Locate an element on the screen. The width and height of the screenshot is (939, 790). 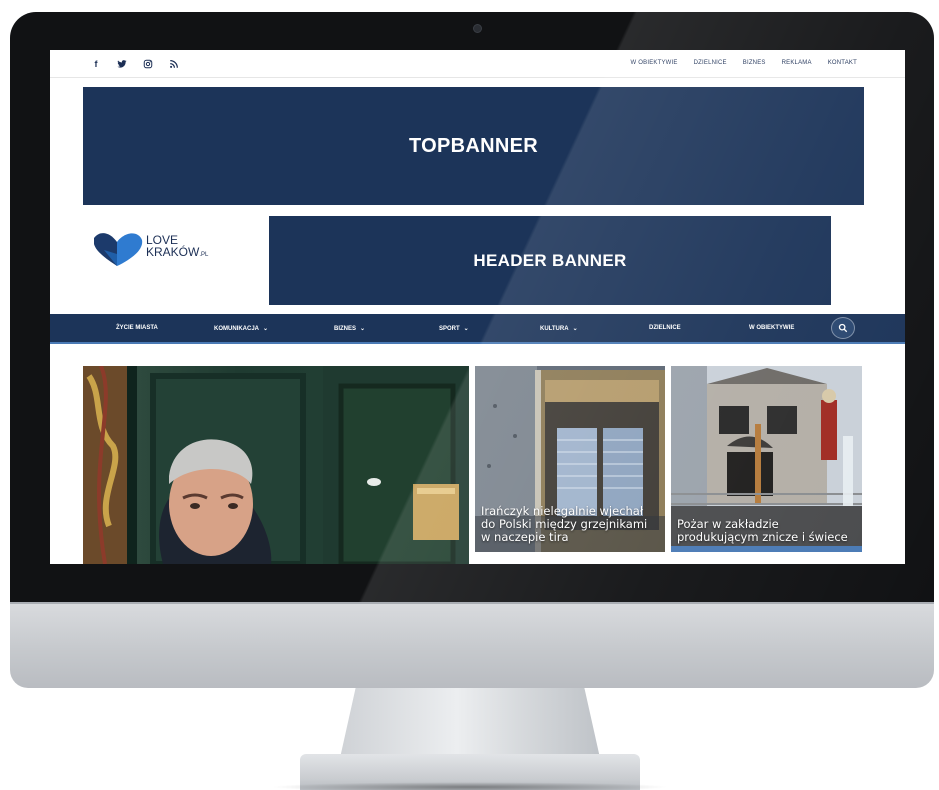
article-photo is located at coordinates (276, 465).